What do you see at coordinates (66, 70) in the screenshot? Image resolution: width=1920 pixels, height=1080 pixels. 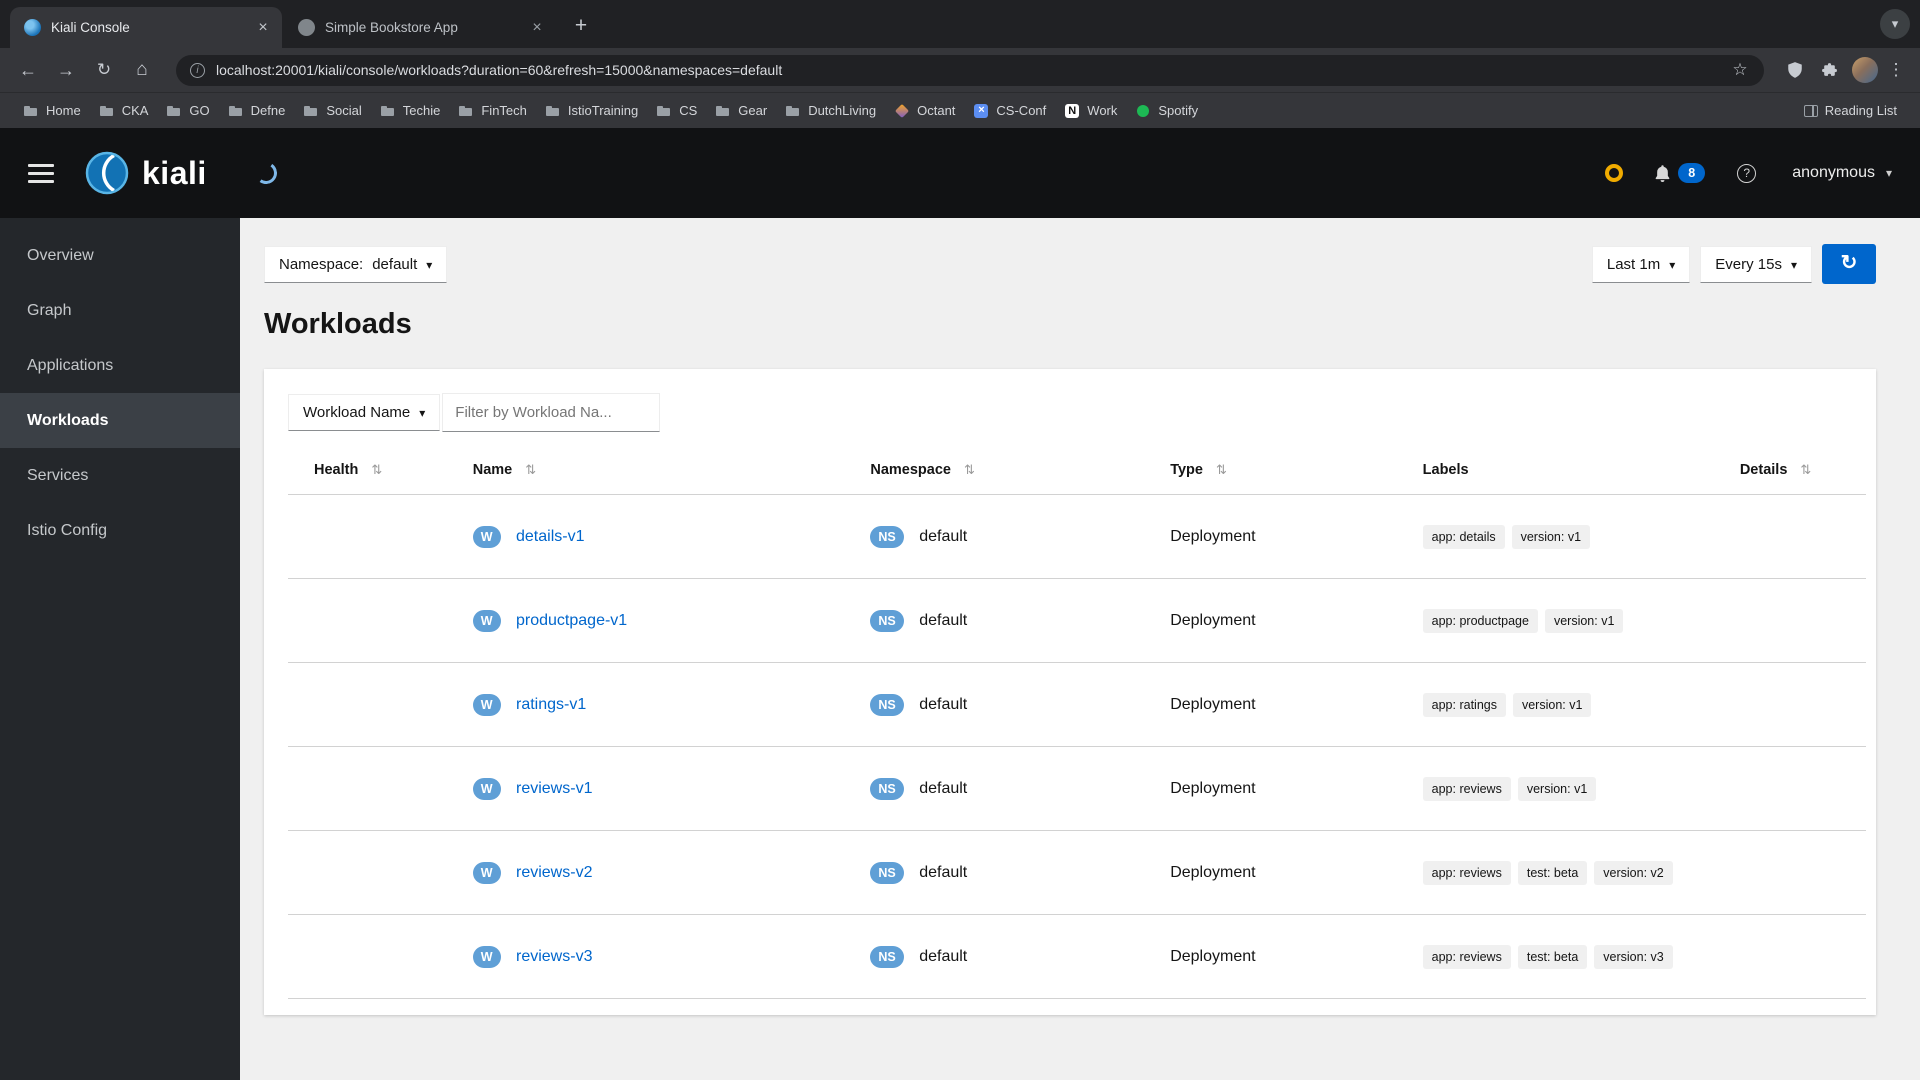 I see `forward-button` at bounding box center [66, 70].